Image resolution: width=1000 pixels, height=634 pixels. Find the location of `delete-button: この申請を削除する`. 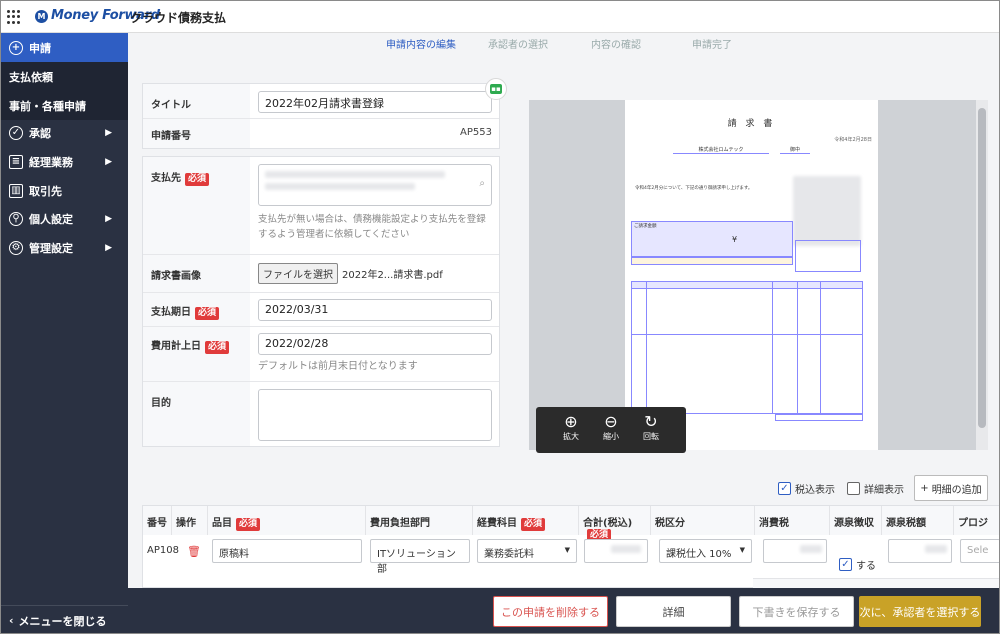

delete-button: この申請を削除する is located at coordinates (550, 611).